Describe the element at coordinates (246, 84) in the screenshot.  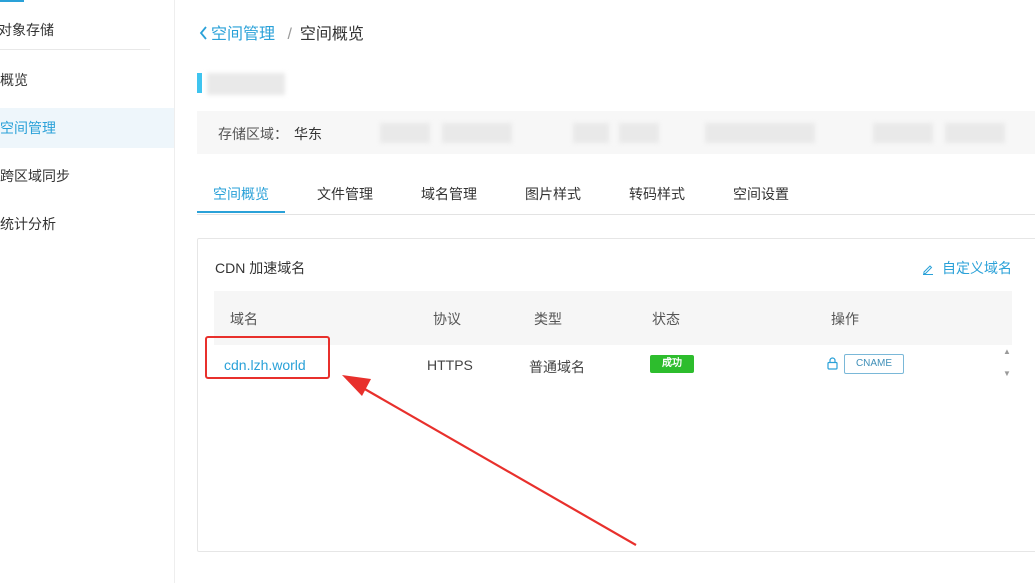
I see `bucket-name-redacted` at that location.